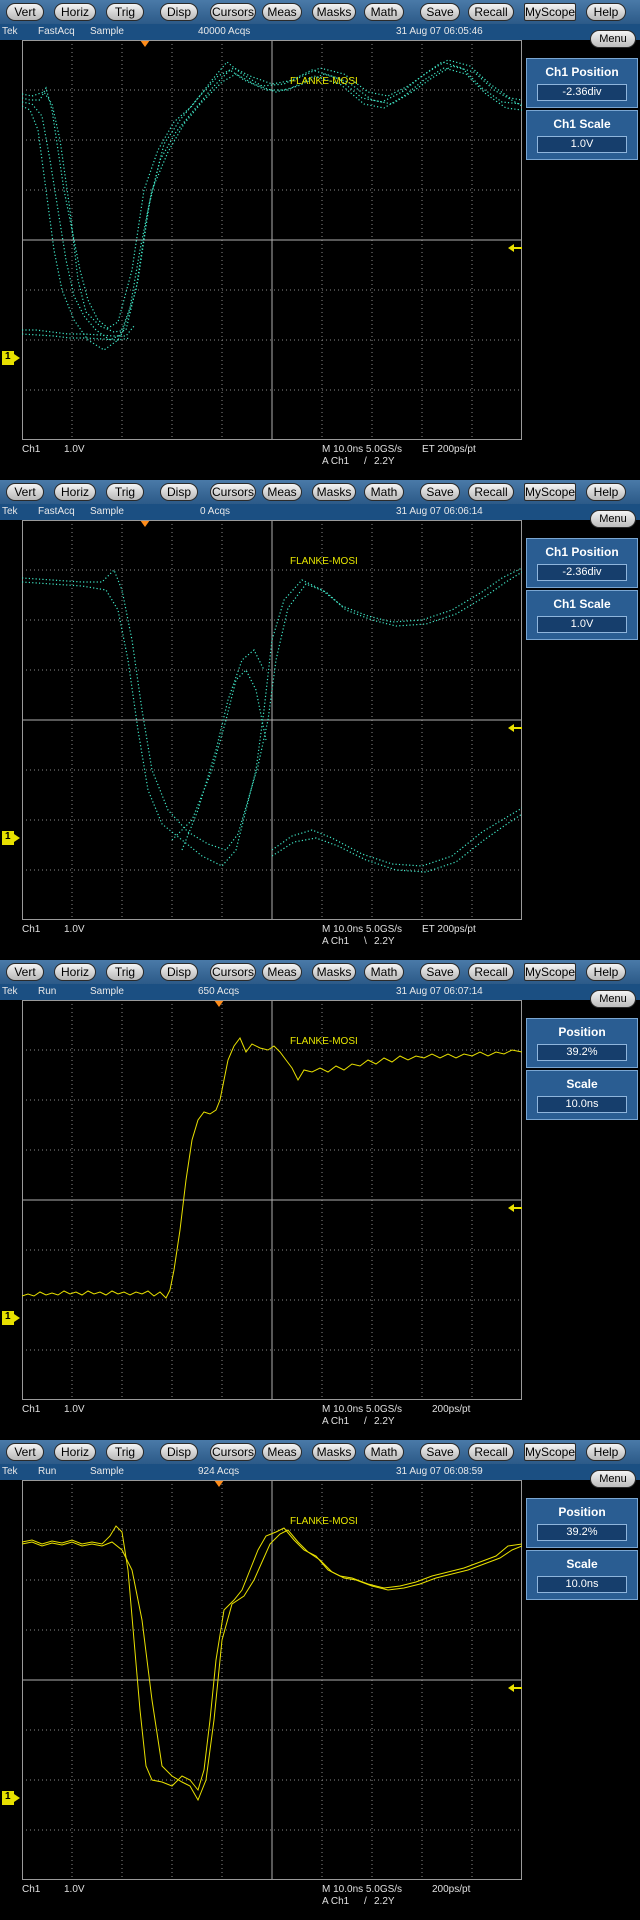 The height and width of the screenshot is (1920, 640). What do you see at coordinates (384, 941) in the screenshot?
I see `trigger-level: 2.2Y` at bounding box center [384, 941].